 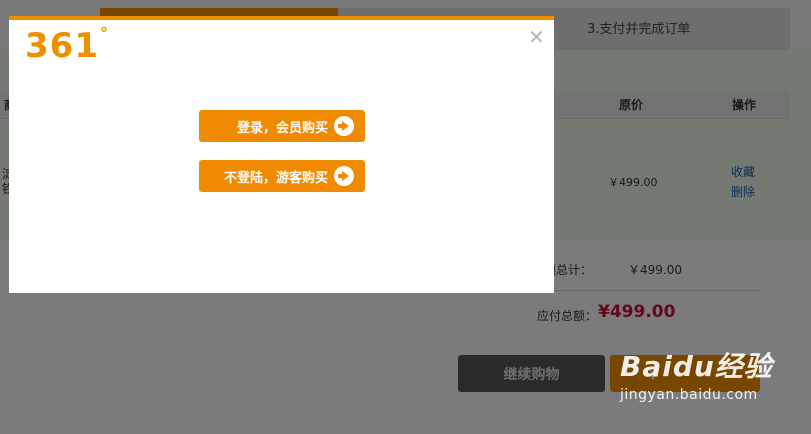 I want to click on member-purchase-button: 登录，会员购买, so click(x=282, y=126).